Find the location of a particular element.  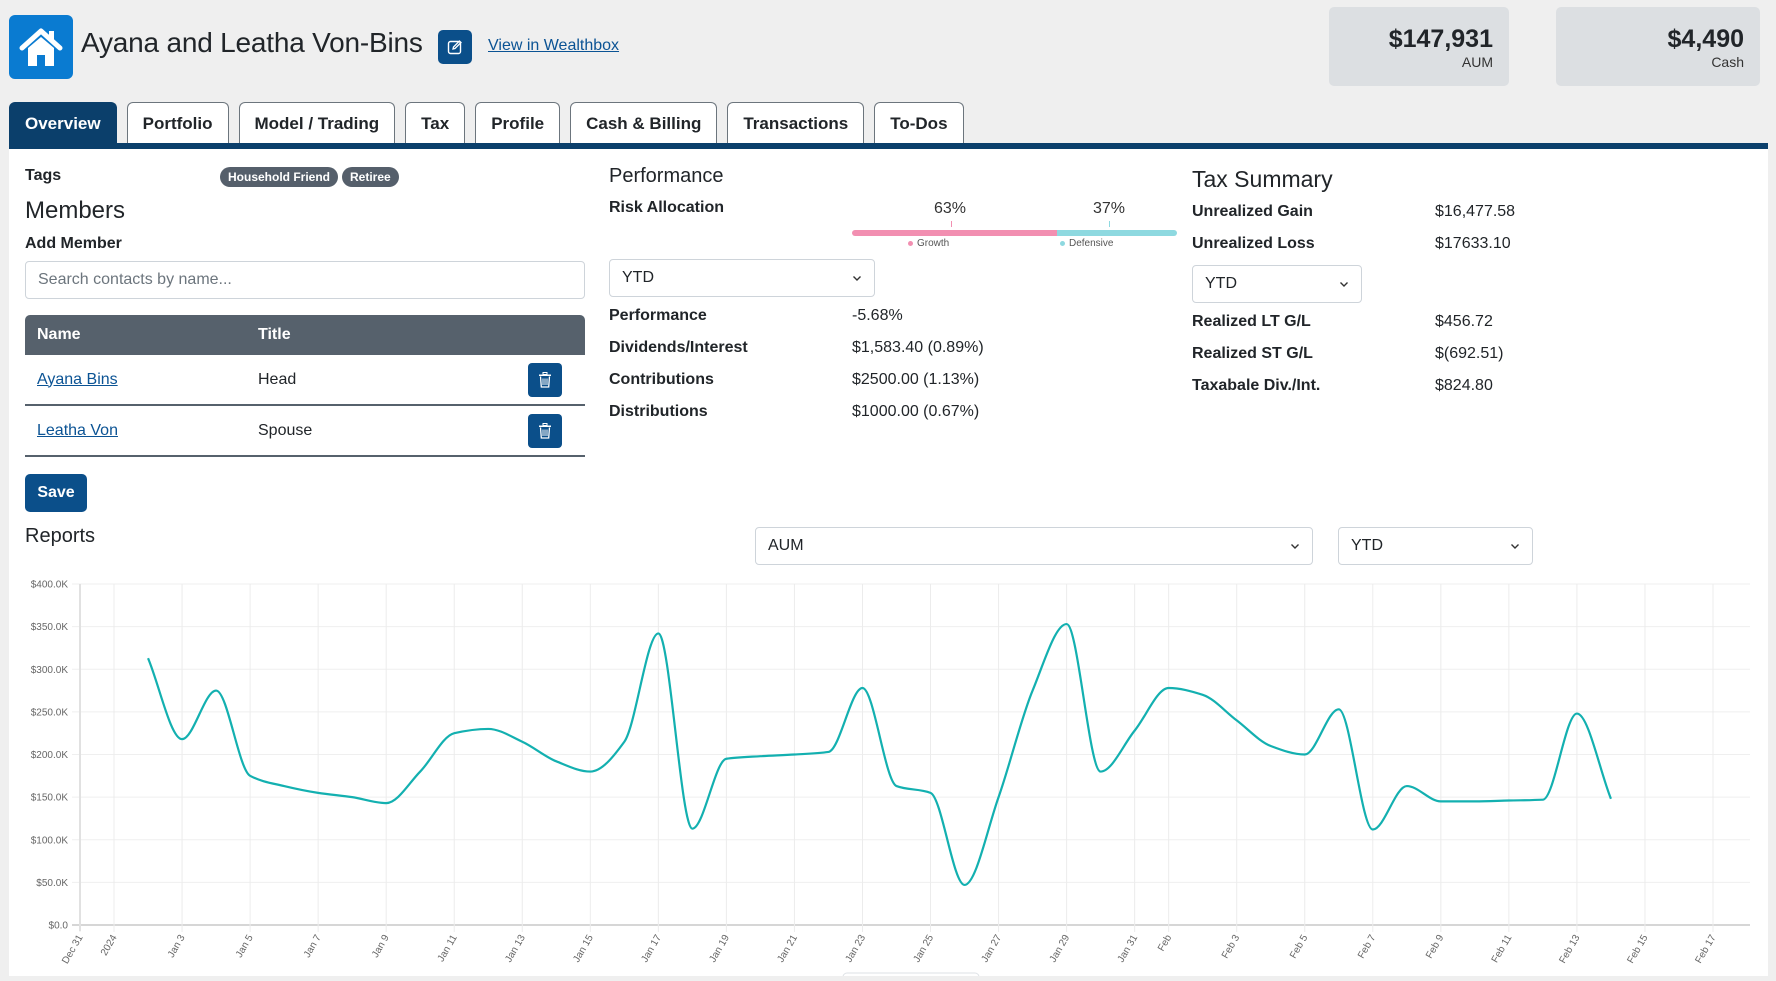

x-tick-label: 2024 is located at coordinates (109, 945).